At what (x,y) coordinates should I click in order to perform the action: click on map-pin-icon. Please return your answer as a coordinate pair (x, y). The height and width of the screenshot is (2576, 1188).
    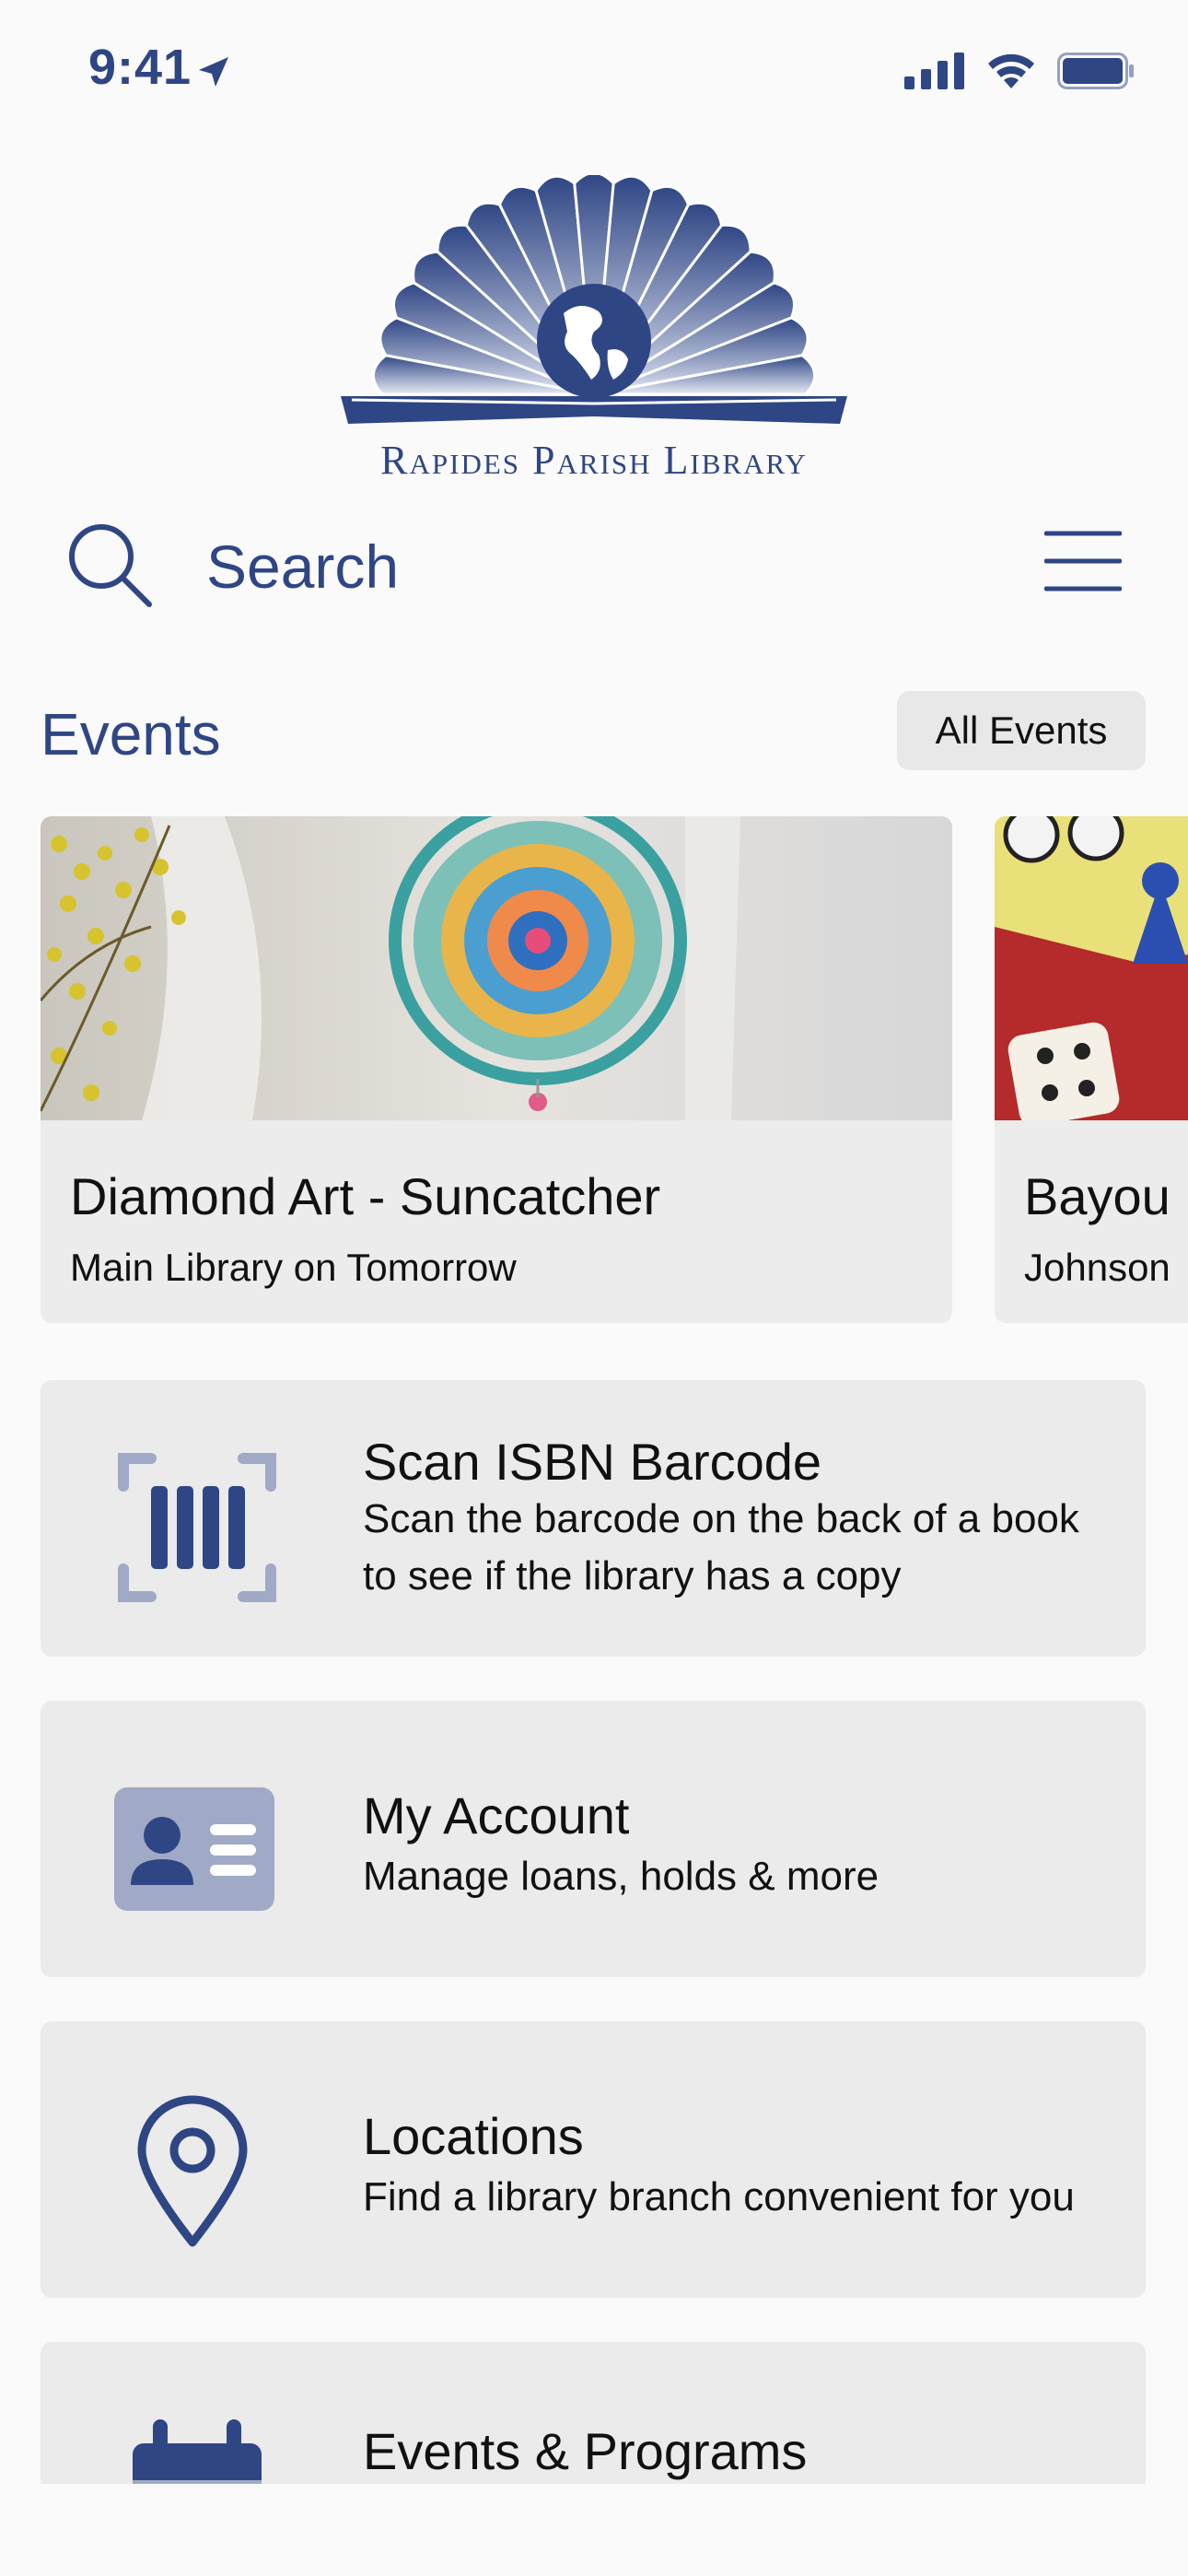
    Looking at the image, I should click on (192, 2171).